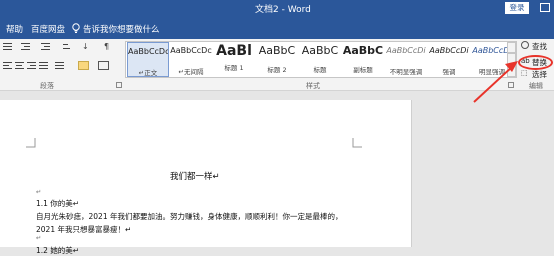 Image resolution: width=554 pixels, height=256 pixels. Describe the element at coordinates (19, 65) in the screenshot. I see `align-center-icon` at that location.